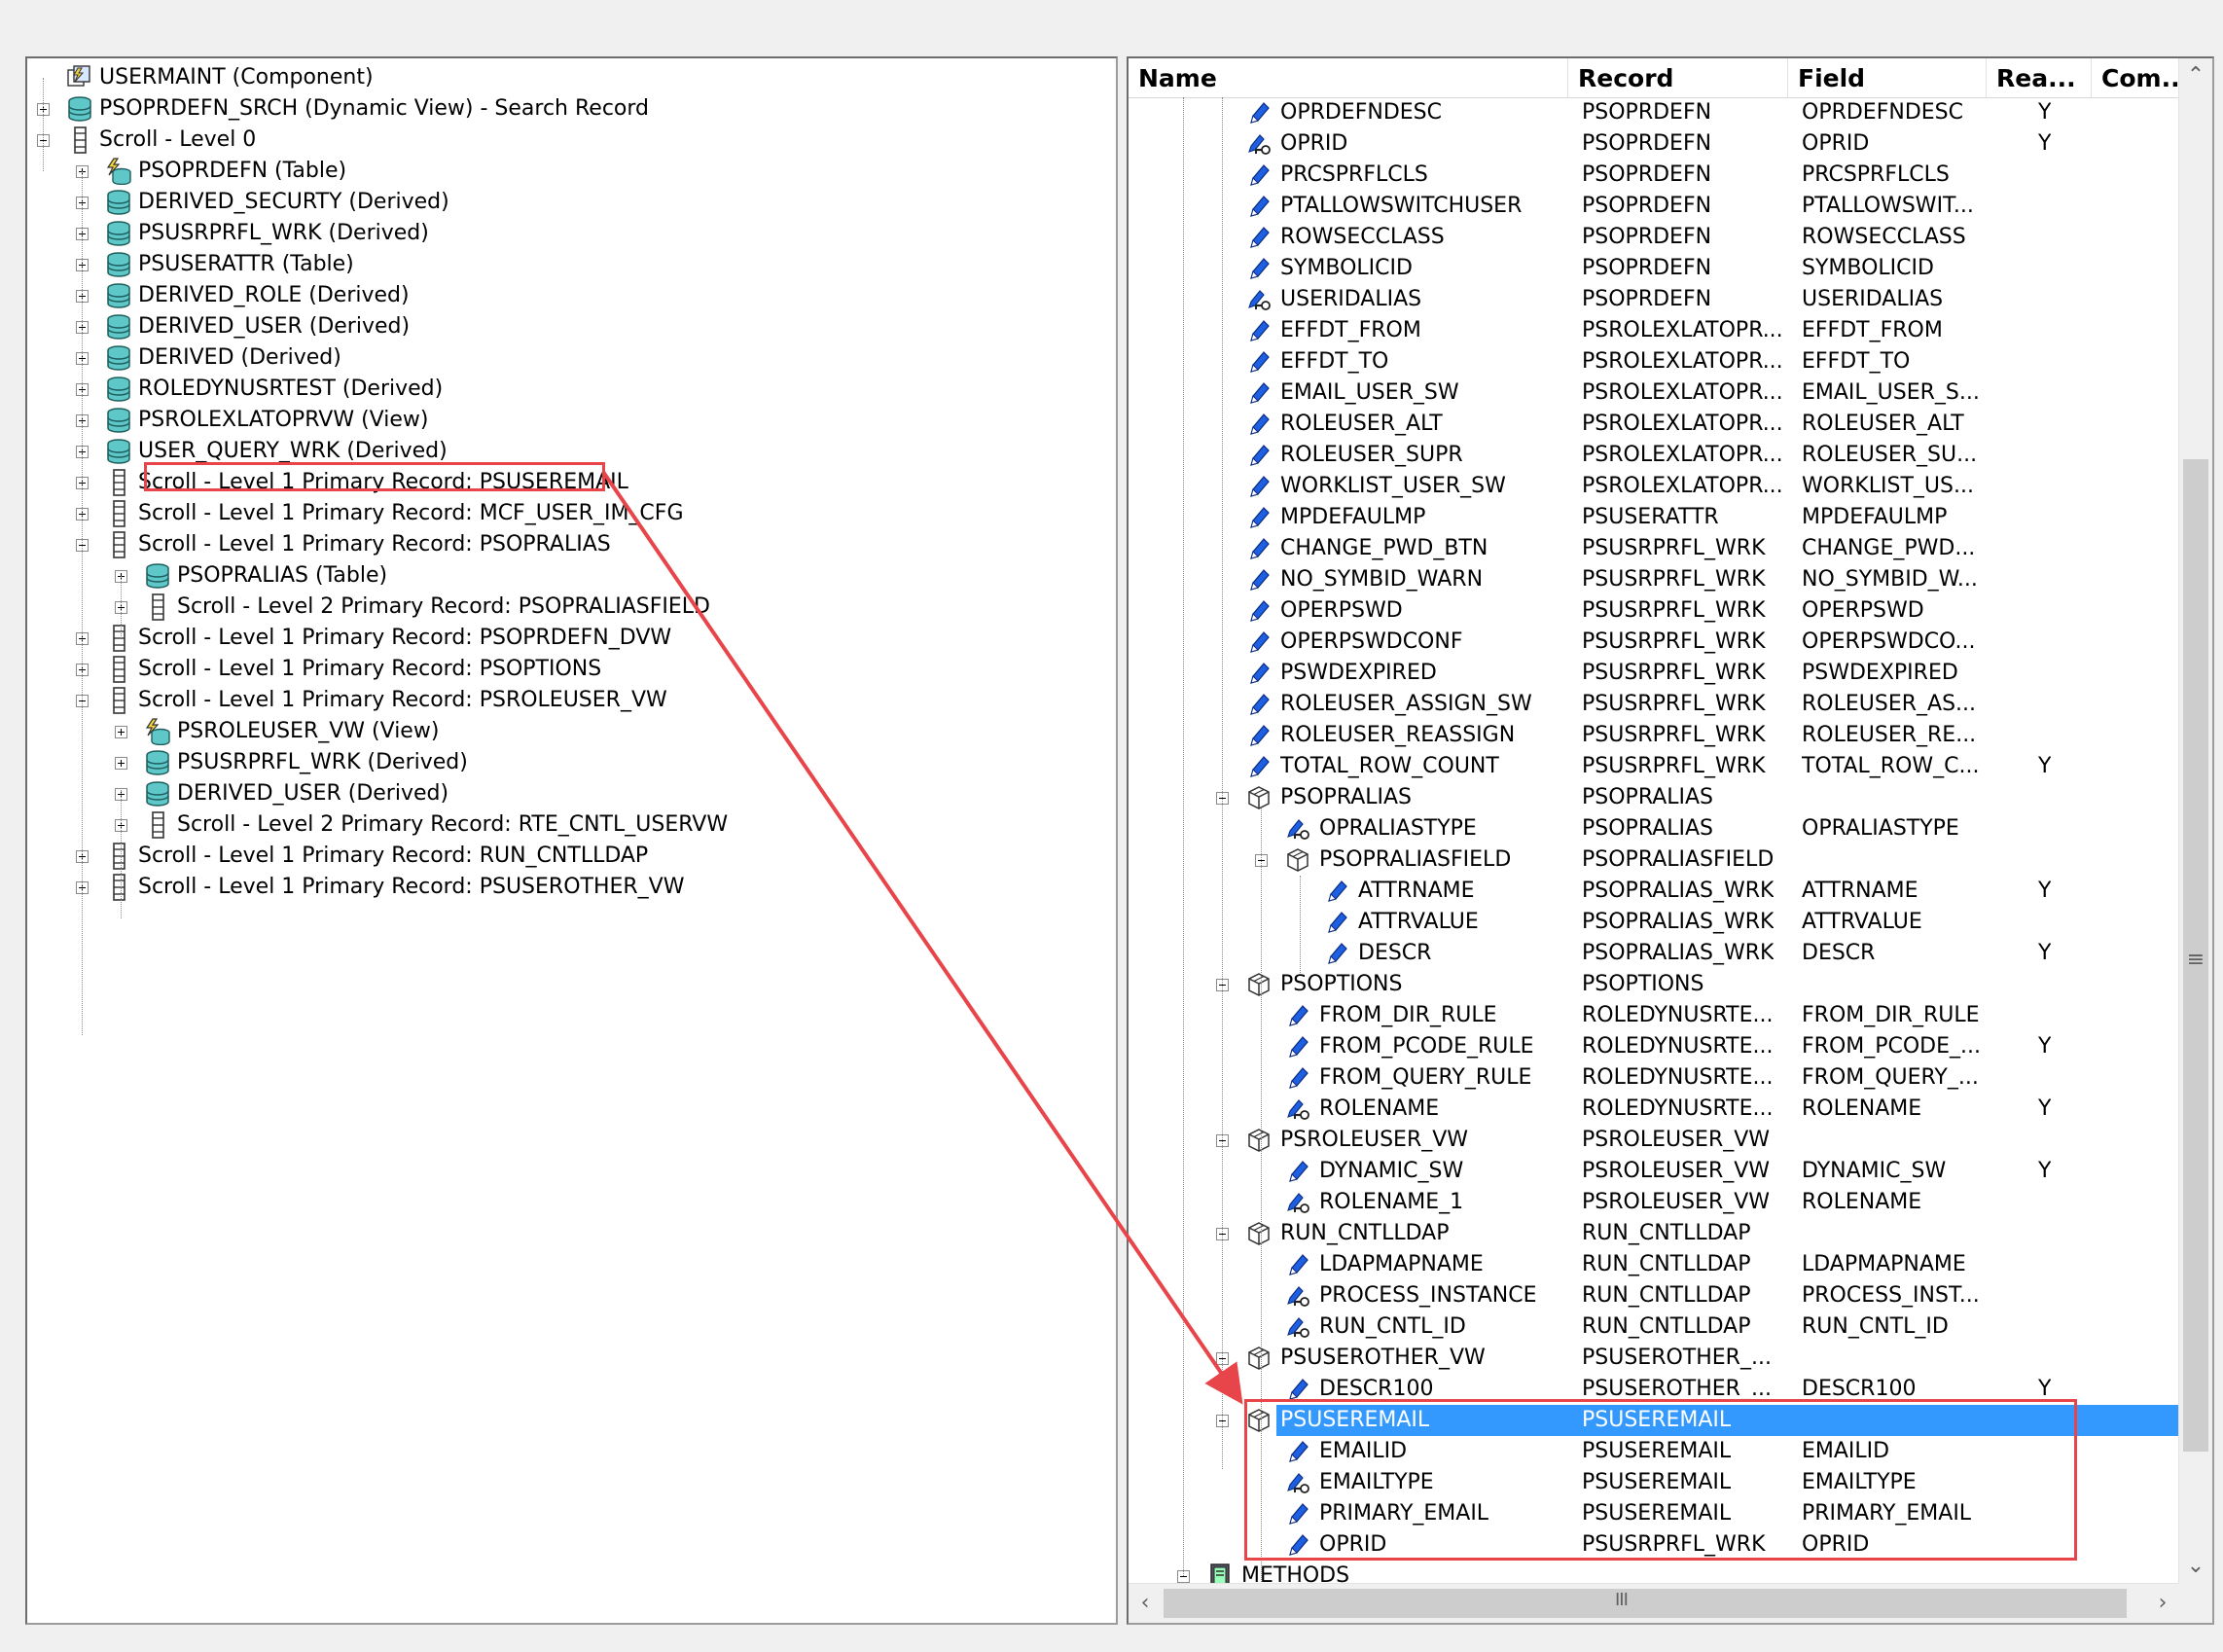 The height and width of the screenshot is (1652, 2223). Describe the element at coordinates (562, 420) in the screenshot. I see `tree-node: PSROLEXLATOPRVW (View)` at that location.